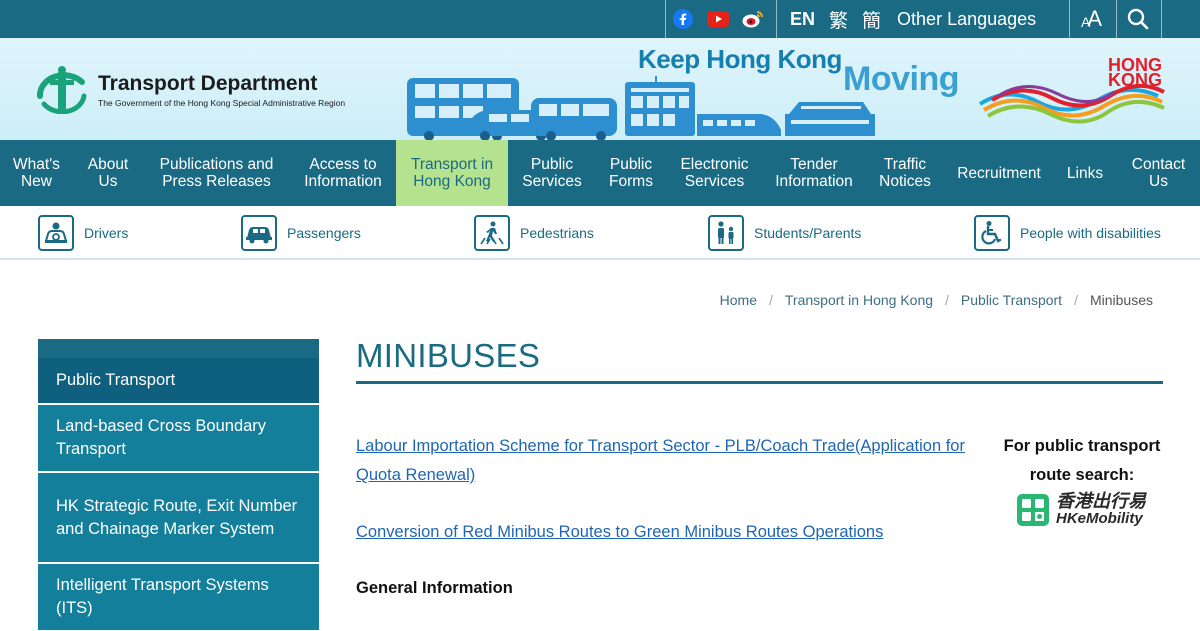 The height and width of the screenshot is (631, 1200). What do you see at coordinates (1158, 173) in the screenshot?
I see `nav-contact-us: Contact Us` at bounding box center [1158, 173].